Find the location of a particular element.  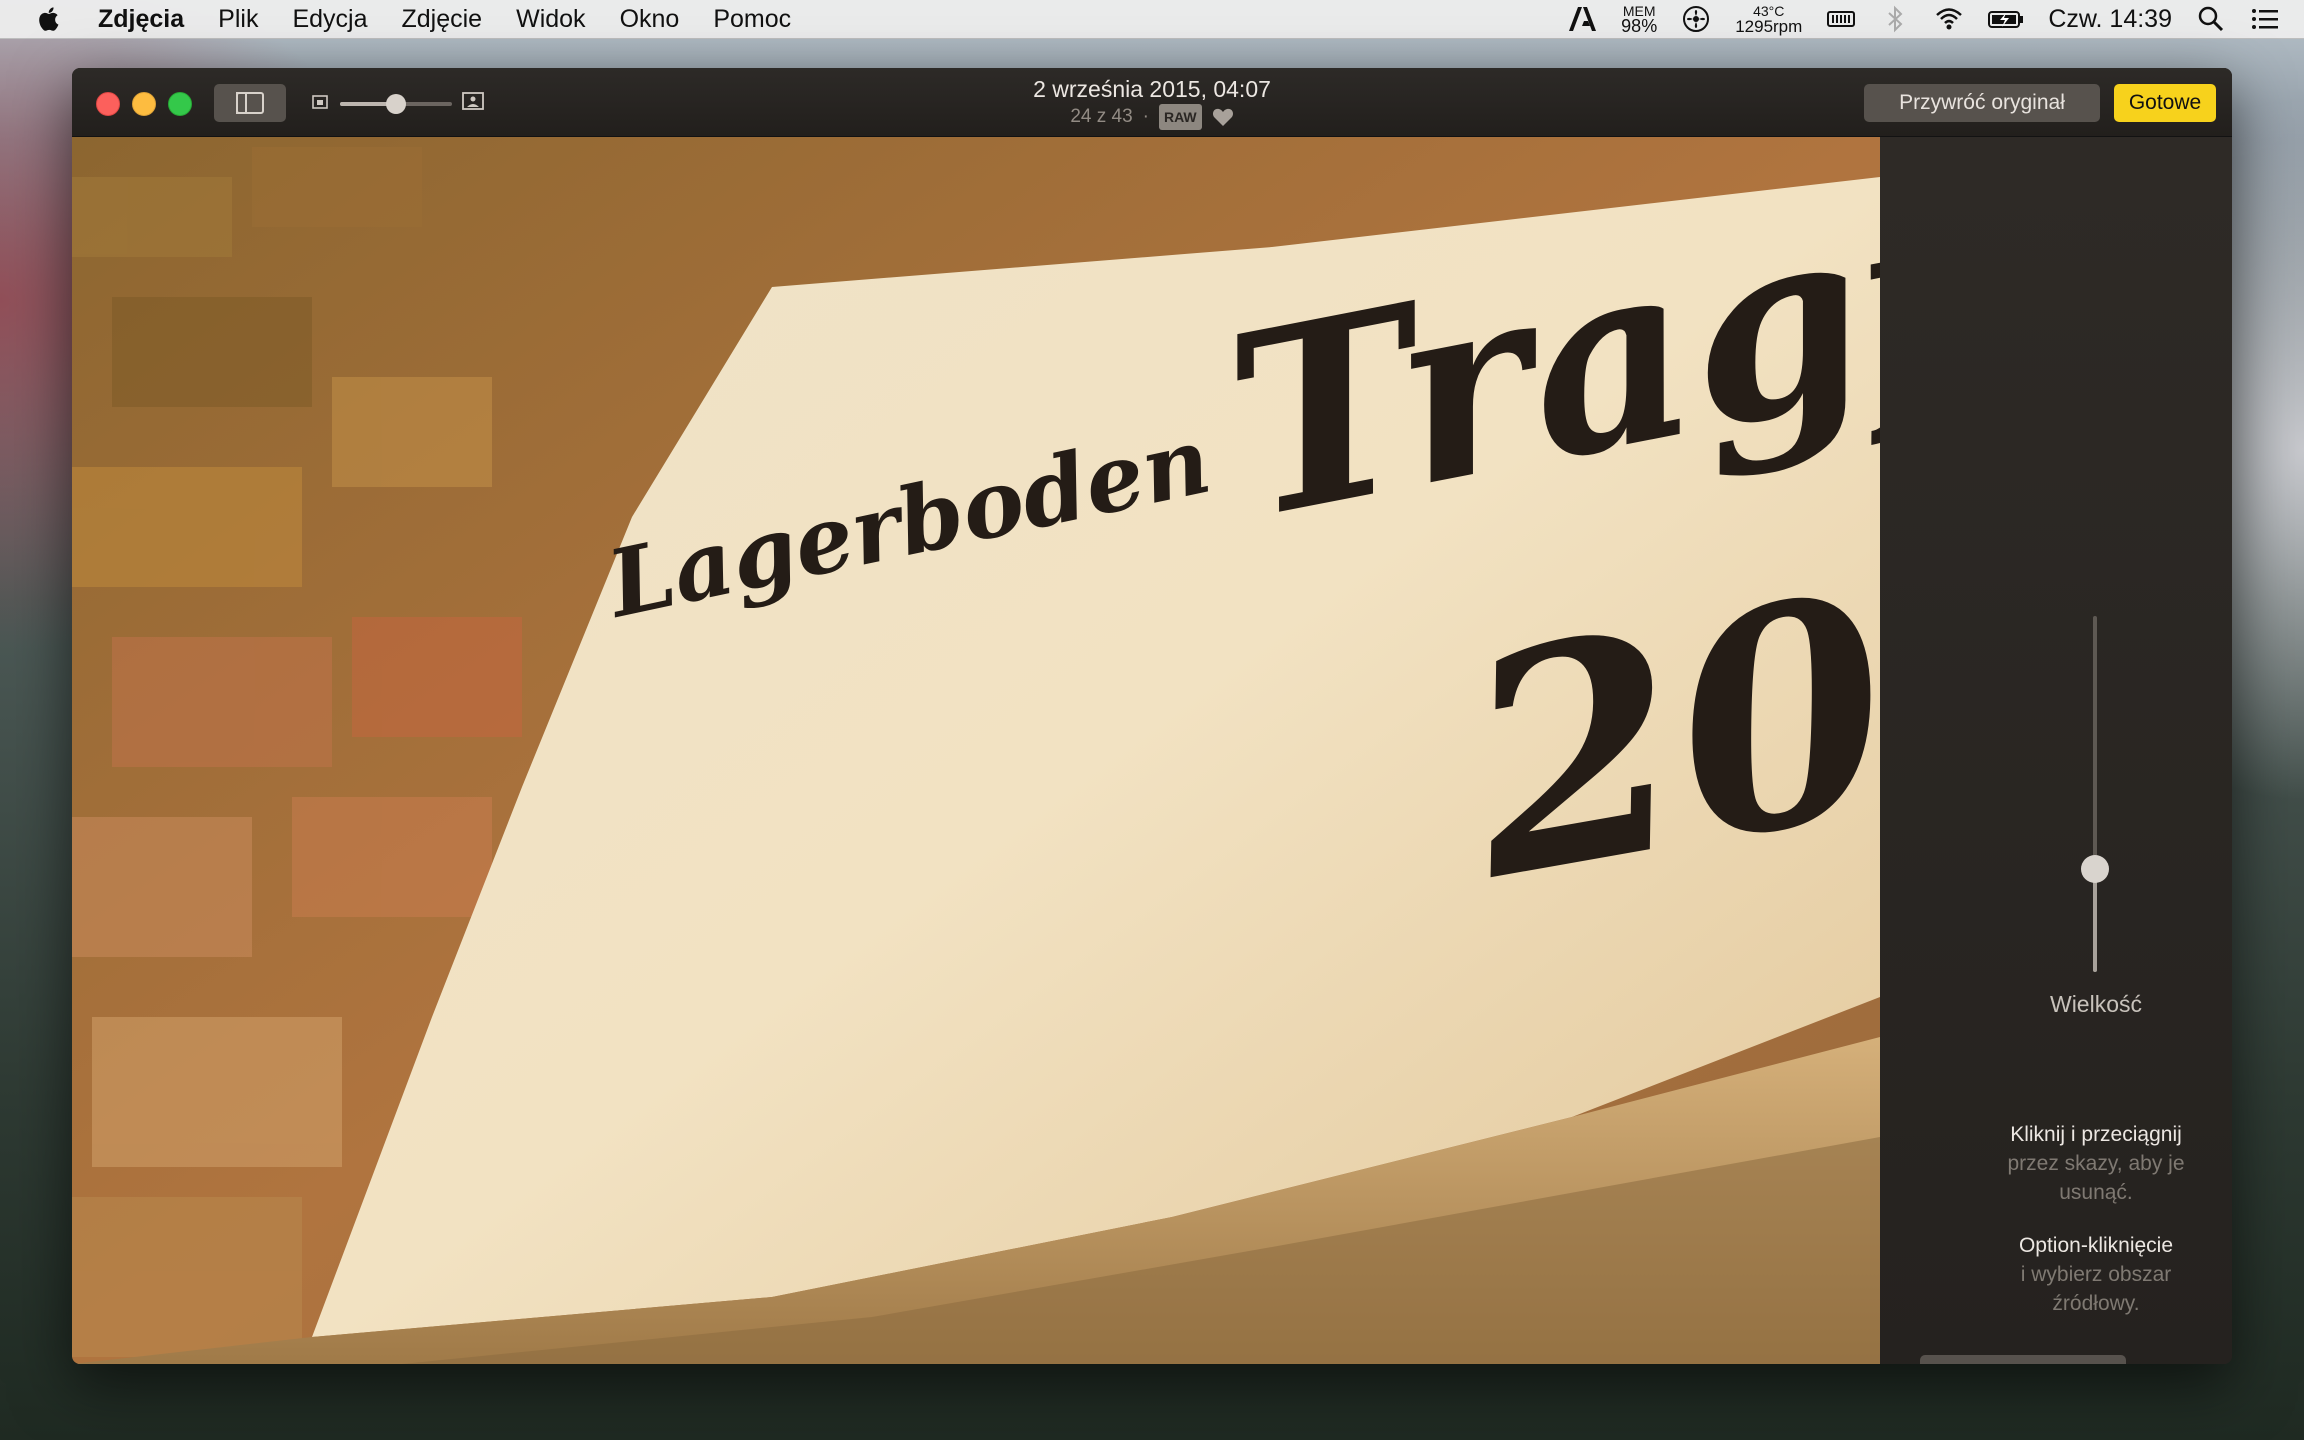

brush-size-slider is located at coordinates (2095, 794).